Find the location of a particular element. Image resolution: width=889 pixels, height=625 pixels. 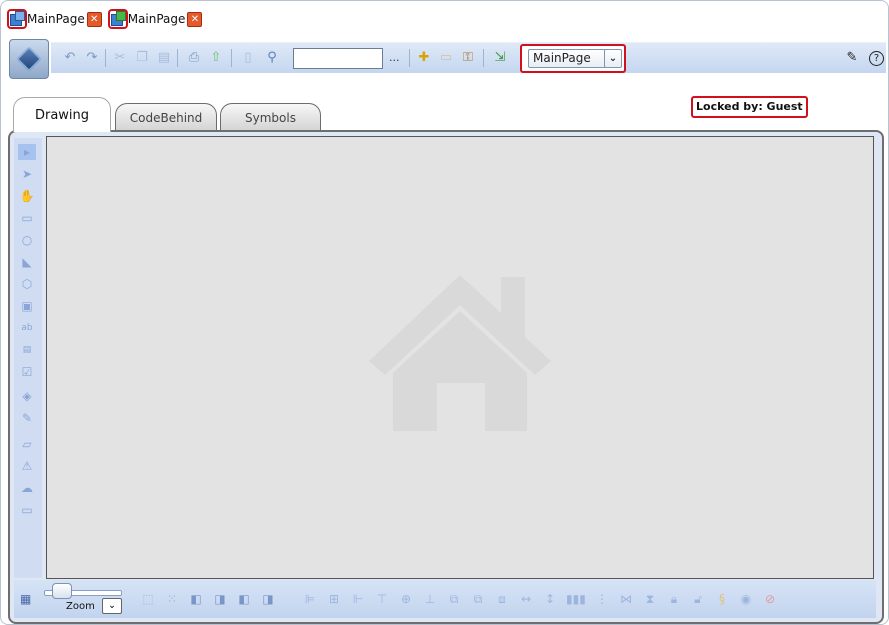

send-backward-icon: ◨ is located at coordinates (268, 599).